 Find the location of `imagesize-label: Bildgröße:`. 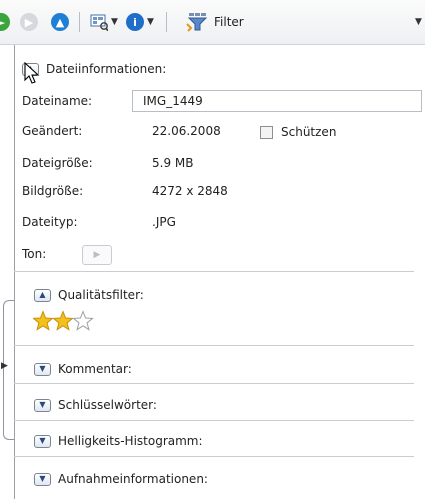

imagesize-label: Bildgröße: is located at coordinates (53, 191).